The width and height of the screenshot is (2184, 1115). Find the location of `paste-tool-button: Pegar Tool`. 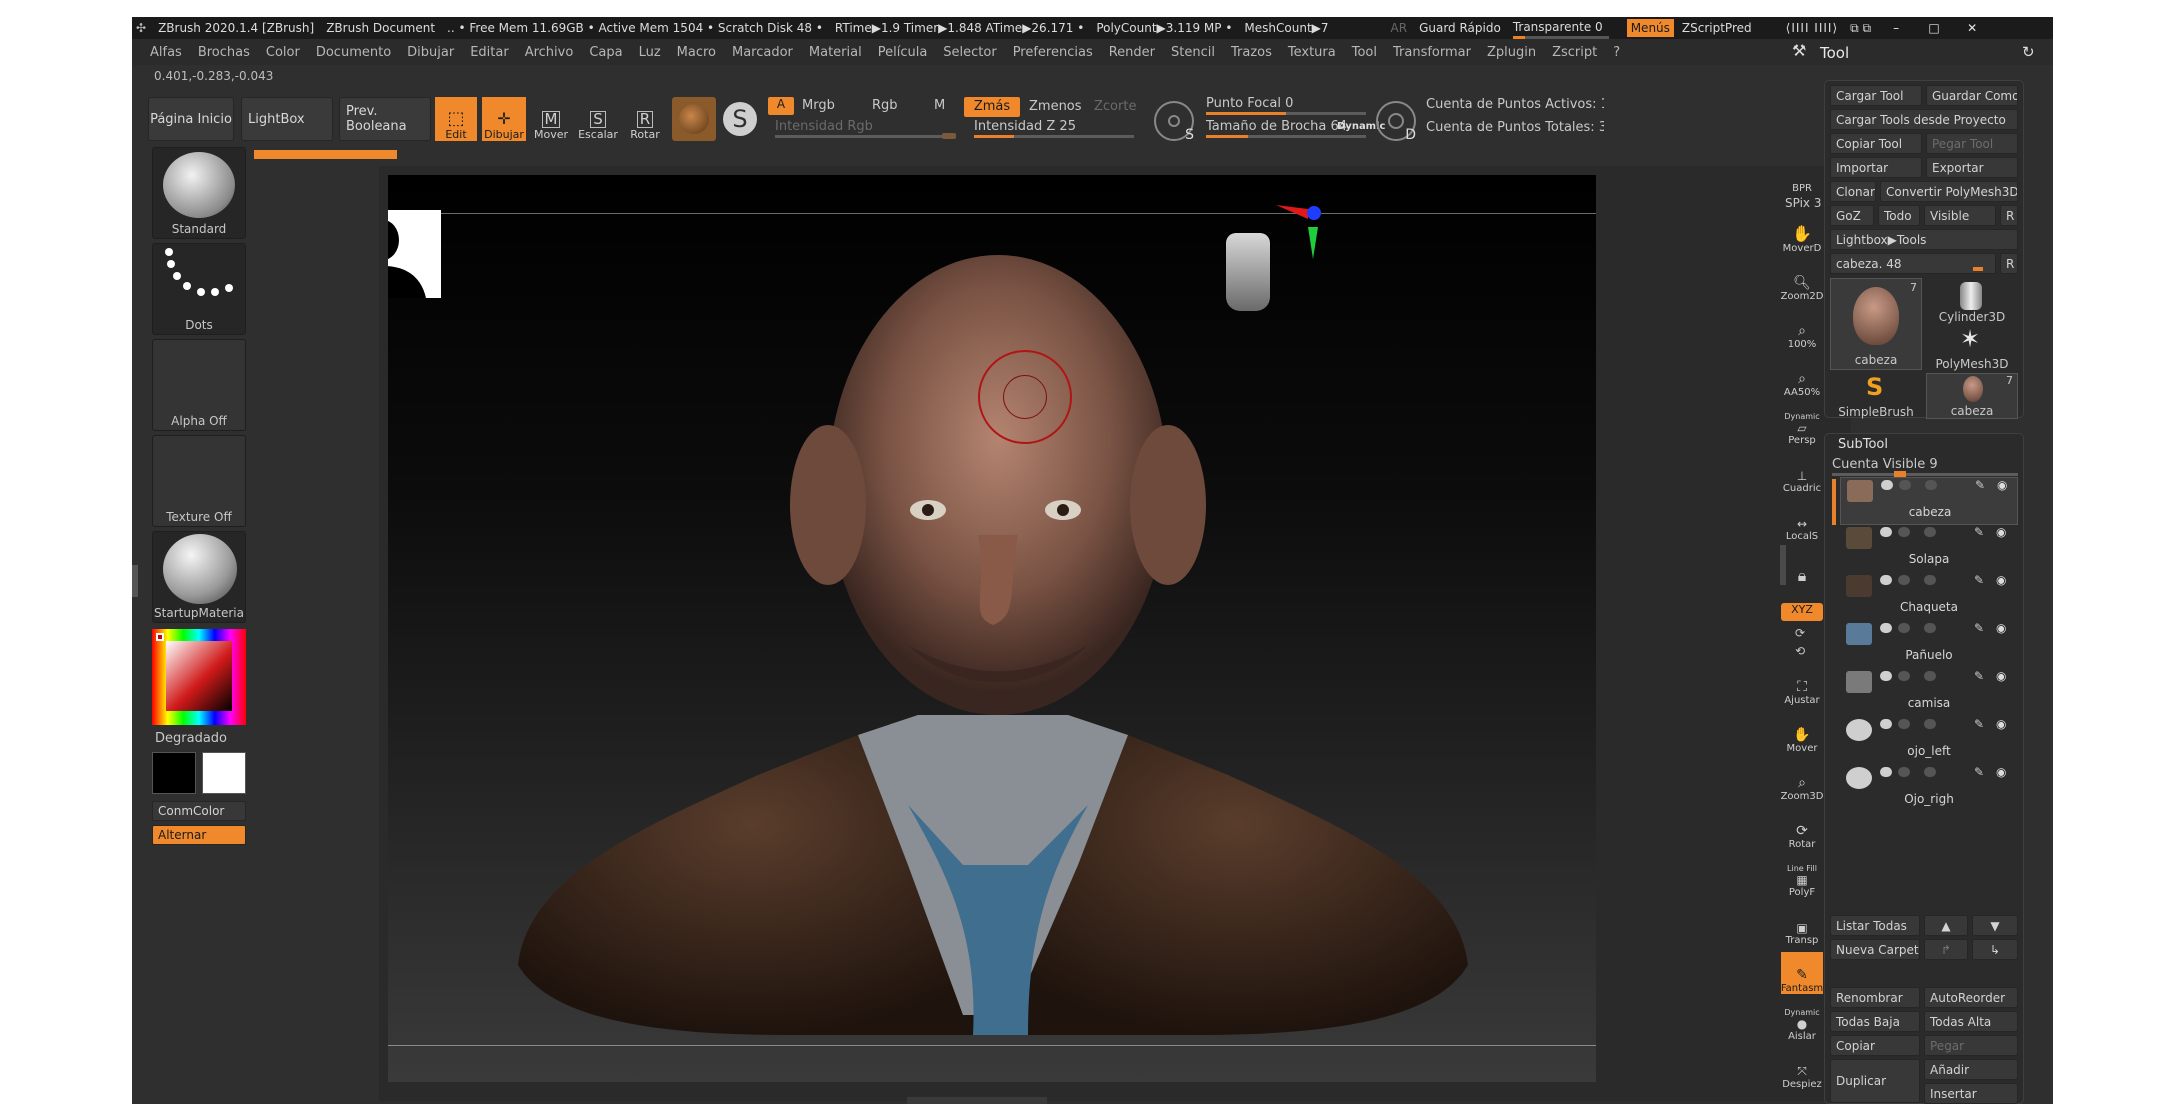

paste-tool-button: Pegar Tool is located at coordinates (1972, 143).